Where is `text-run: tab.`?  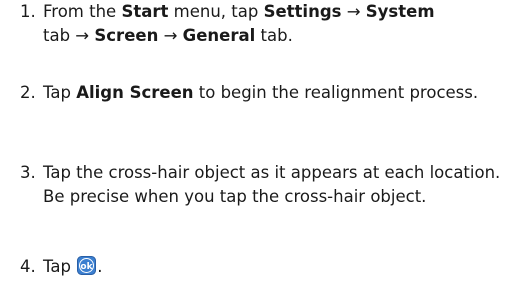 text-run: tab. is located at coordinates (274, 35).